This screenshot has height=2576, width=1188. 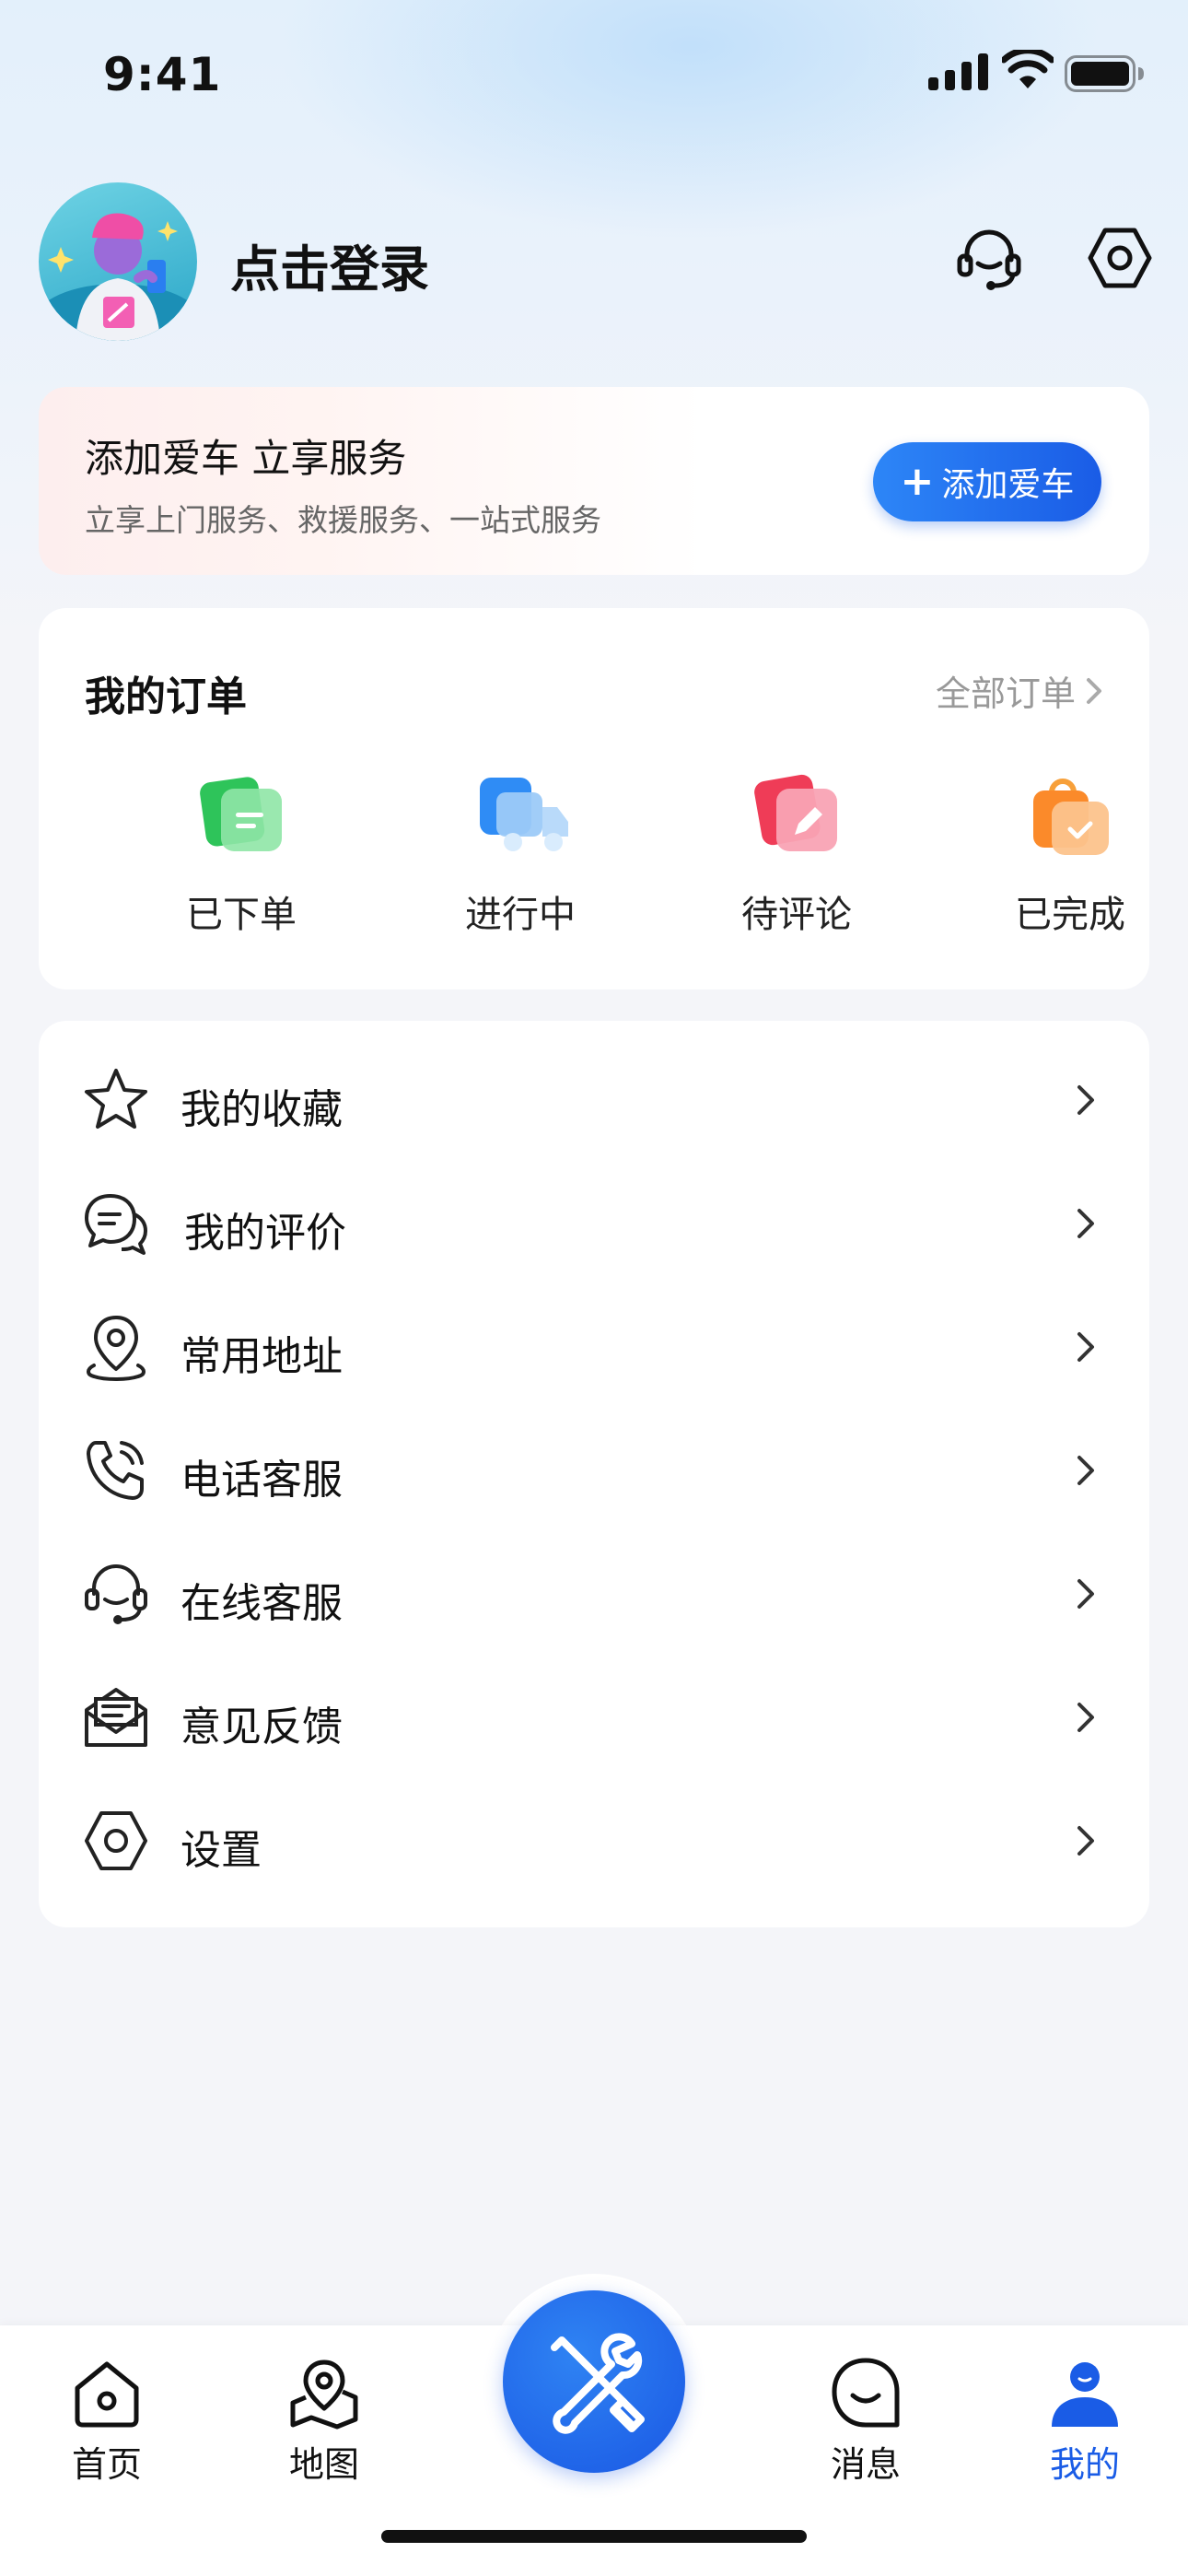 I want to click on menu-item-label: 意见反馈, so click(x=262, y=1727).